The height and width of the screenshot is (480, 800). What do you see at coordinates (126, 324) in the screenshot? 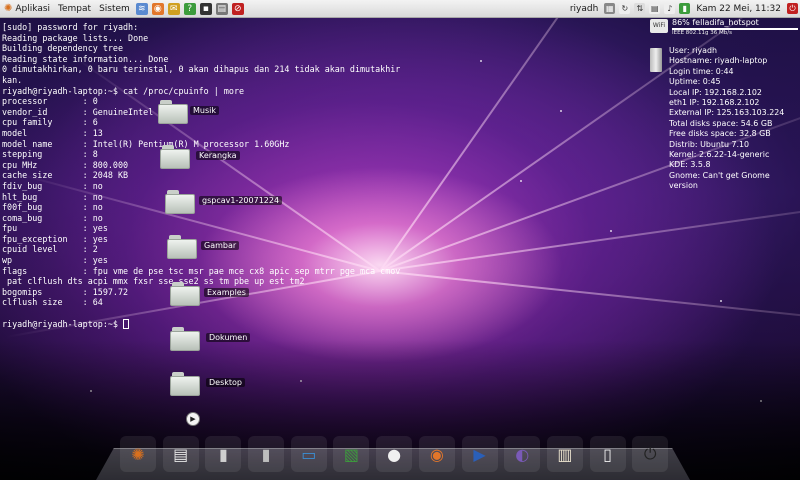
I see `terminal-cursor` at bounding box center [126, 324].